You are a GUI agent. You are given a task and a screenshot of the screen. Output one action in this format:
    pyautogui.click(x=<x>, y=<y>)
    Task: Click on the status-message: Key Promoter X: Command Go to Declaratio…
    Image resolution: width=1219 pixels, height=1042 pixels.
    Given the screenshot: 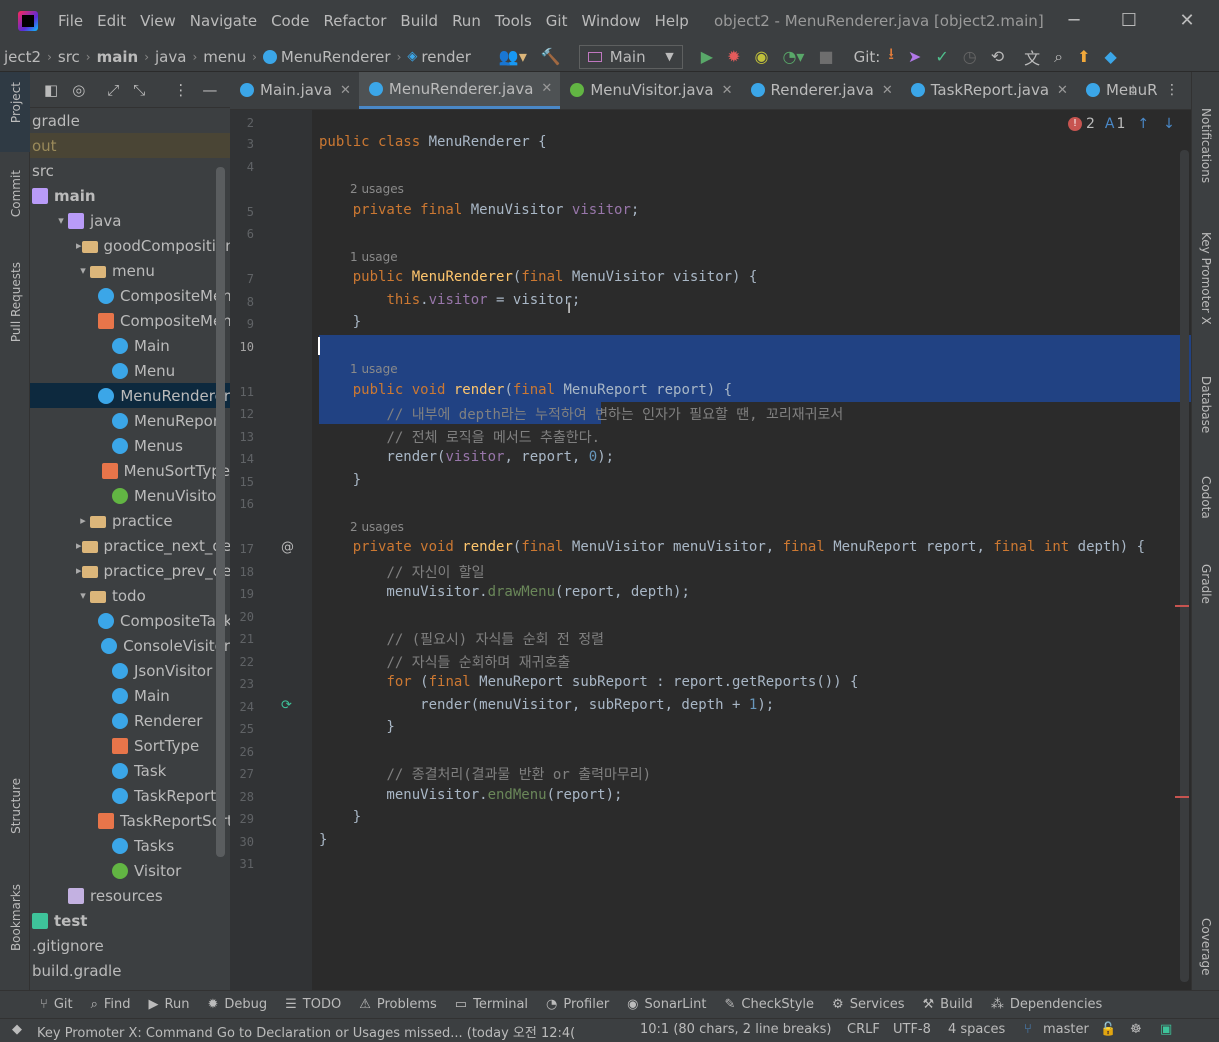 What is the action you would take?
    pyautogui.click(x=306, y=1031)
    